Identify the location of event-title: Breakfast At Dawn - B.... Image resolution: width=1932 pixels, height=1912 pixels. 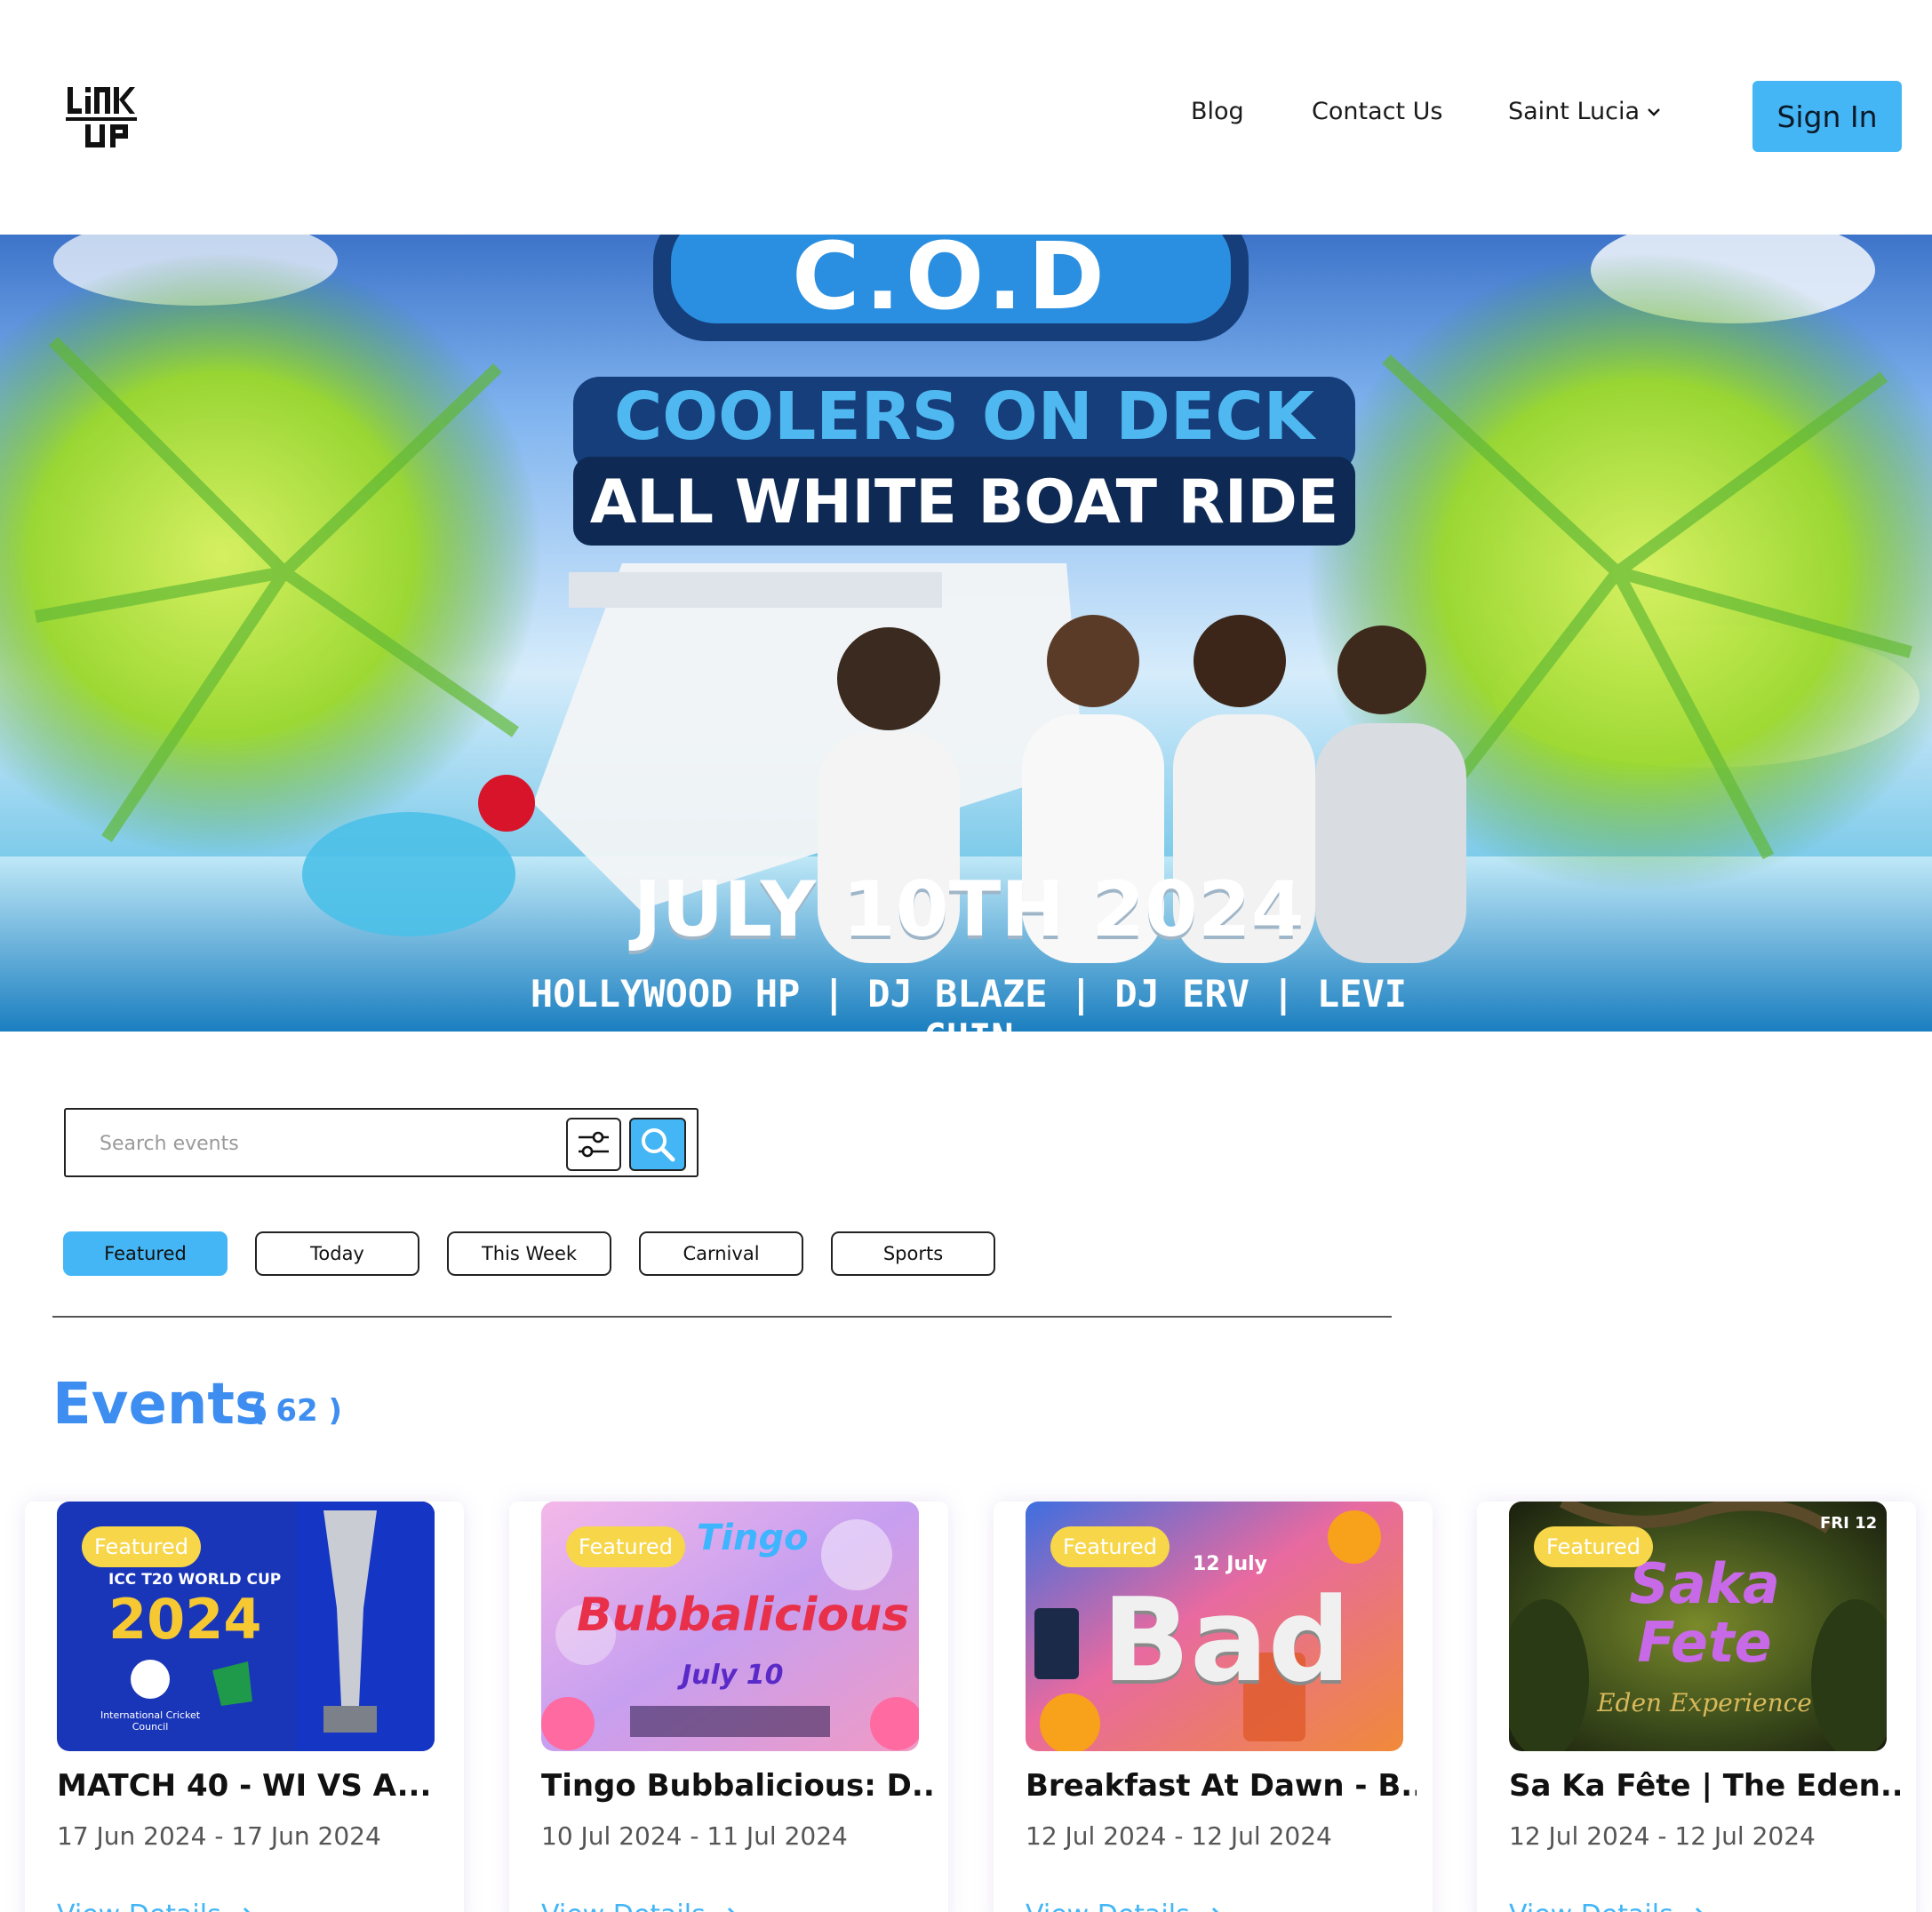
(1221, 1786).